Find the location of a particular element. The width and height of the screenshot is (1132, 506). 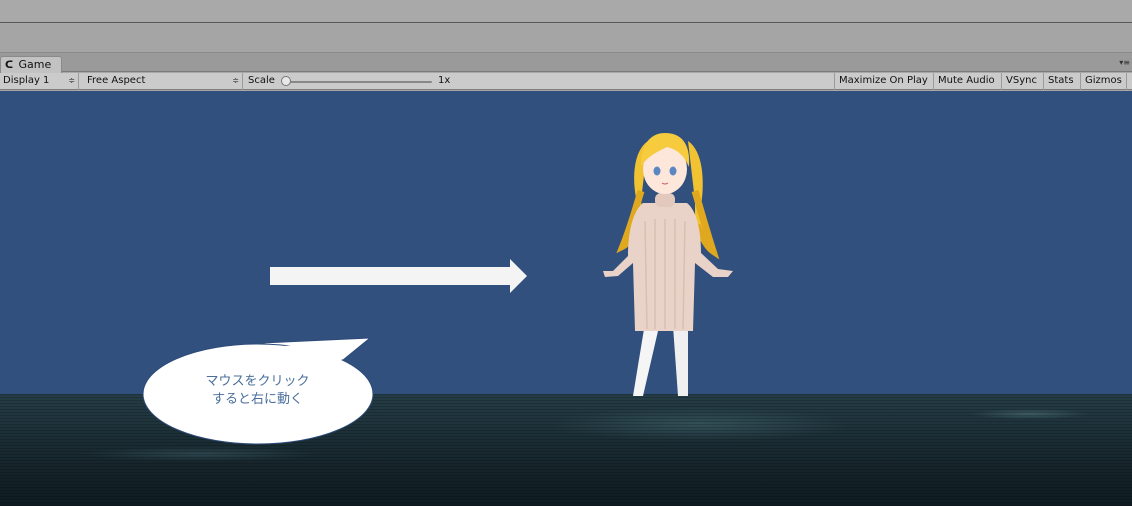

tab-label: Game is located at coordinates (35, 64).